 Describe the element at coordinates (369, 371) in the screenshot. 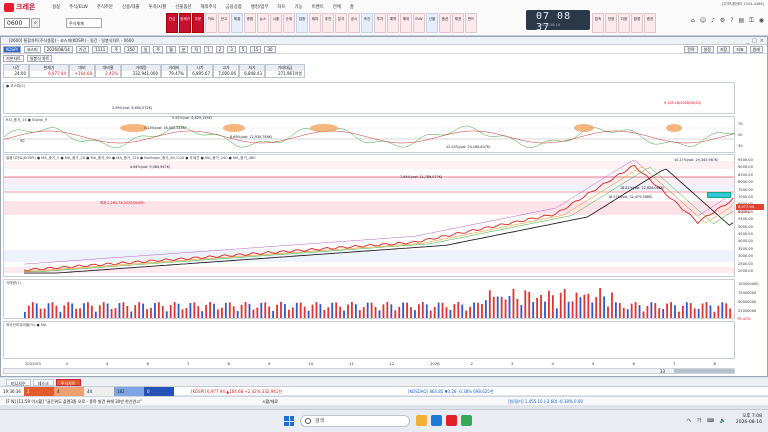

I see `chart-scrollbar: 33` at that location.